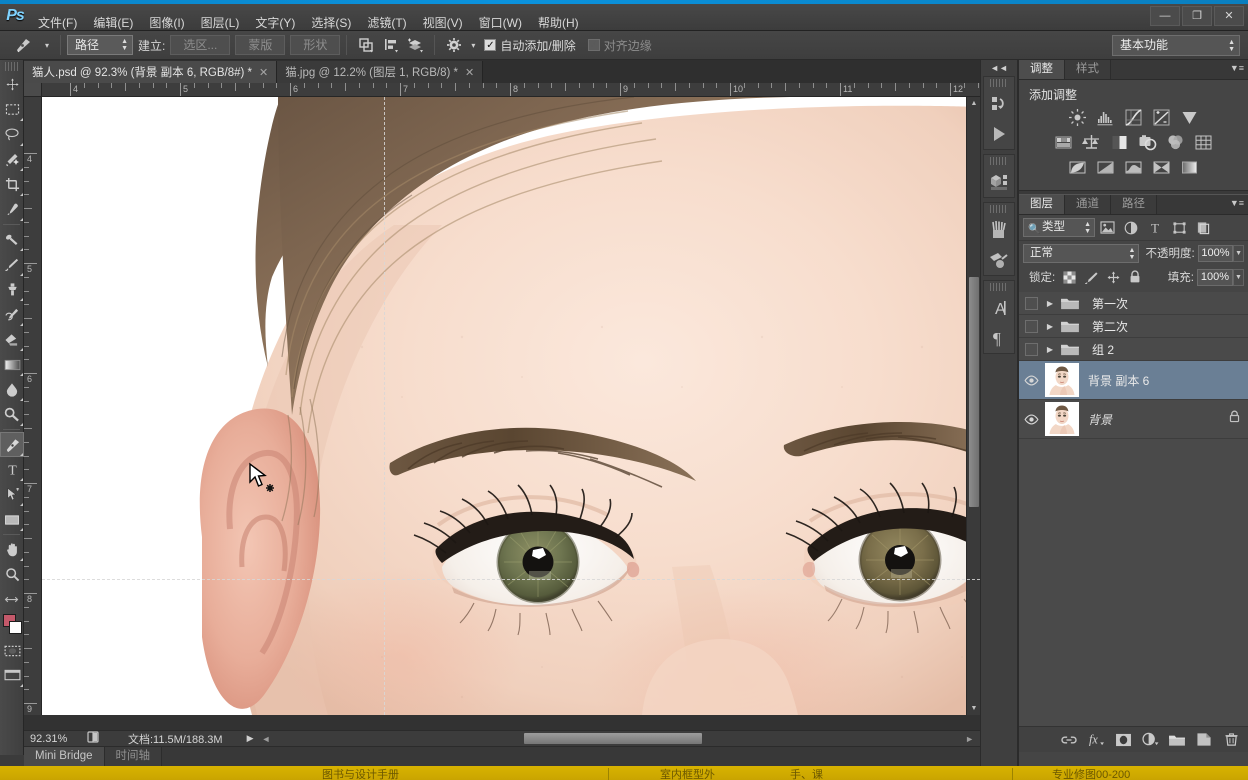 Image resolution: width=1248 pixels, height=780 pixels. I want to click on path-mode-select: 路径 ▲ ▼, so click(100, 45).